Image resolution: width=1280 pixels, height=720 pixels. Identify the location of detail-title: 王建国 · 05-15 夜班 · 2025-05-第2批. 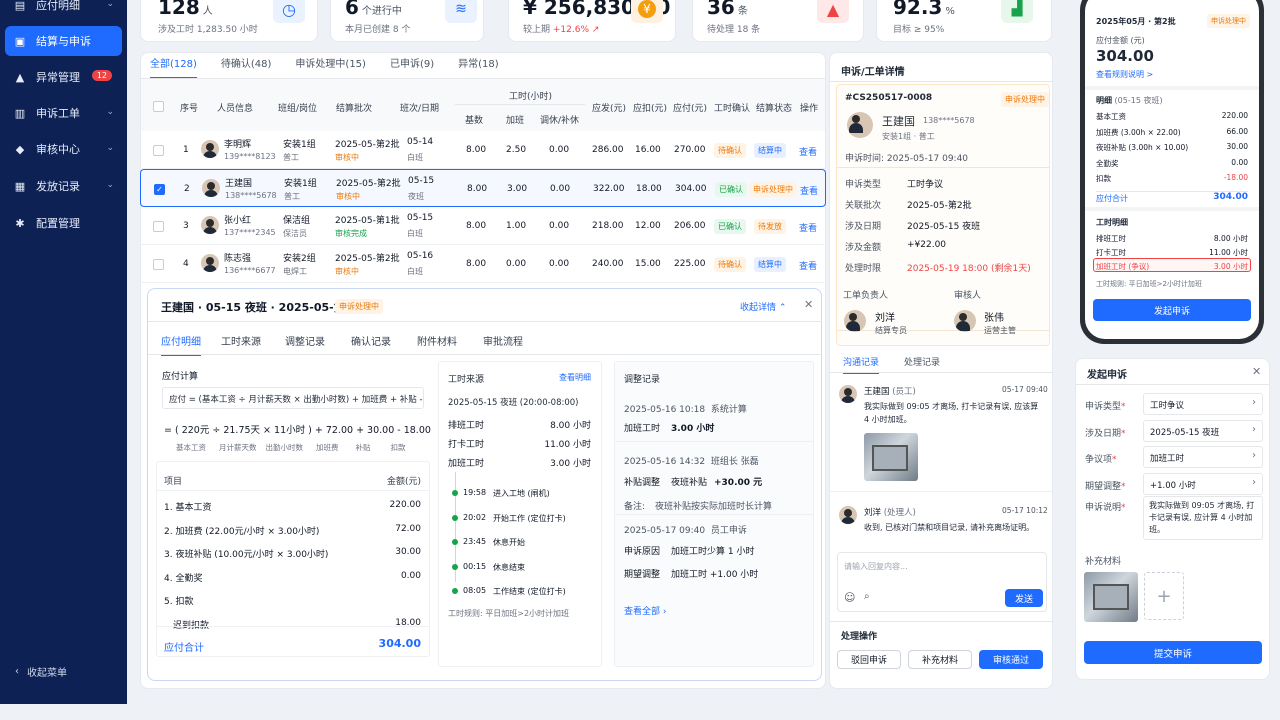
(262, 307).